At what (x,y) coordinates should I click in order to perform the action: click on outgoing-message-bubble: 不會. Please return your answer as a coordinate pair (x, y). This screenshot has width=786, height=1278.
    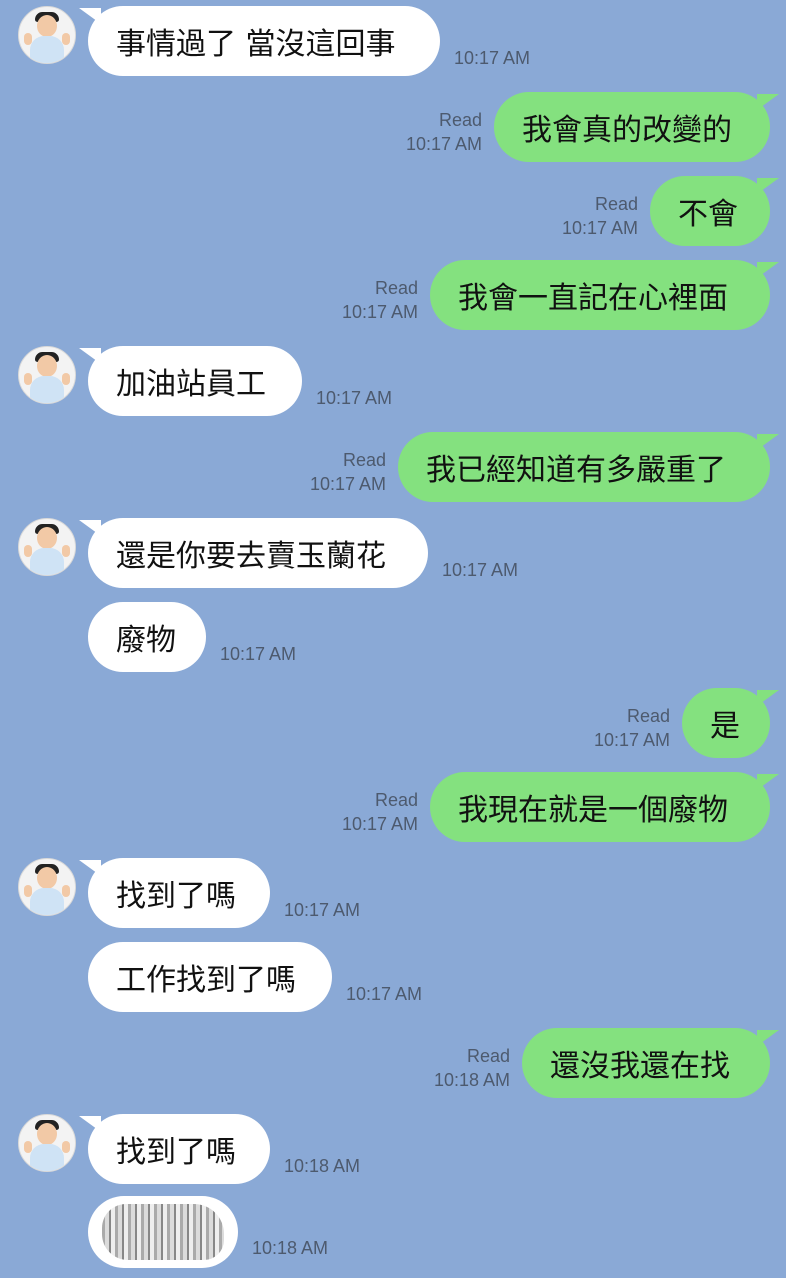
    Looking at the image, I should click on (714, 211).